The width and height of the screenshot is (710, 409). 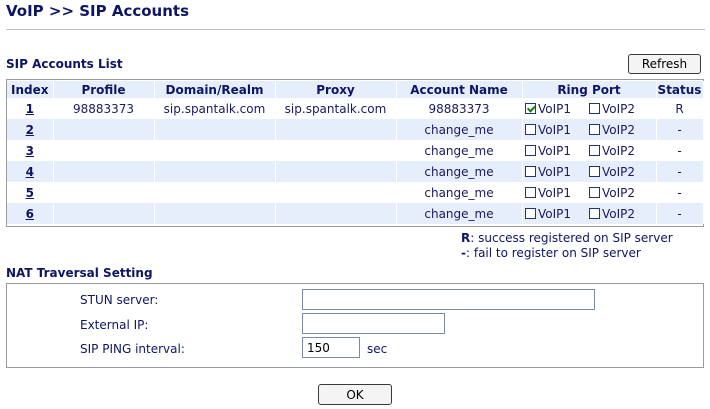 What do you see at coordinates (459, 108) in the screenshot?
I see `cell-account-name: 98883373` at bounding box center [459, 108].